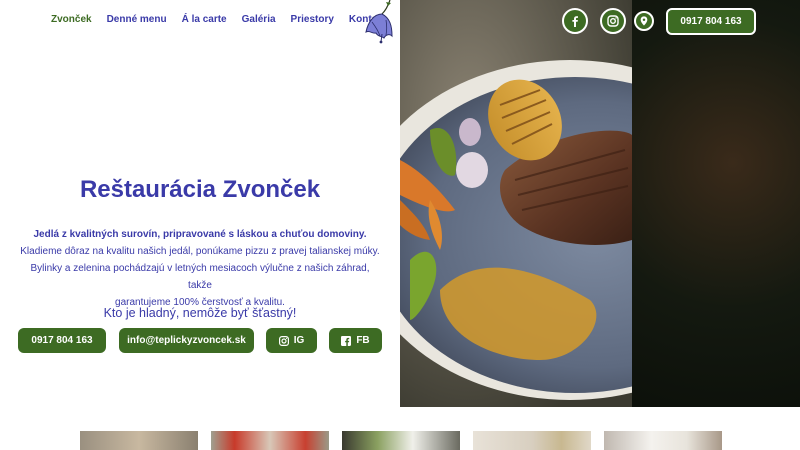 The width and height of the screenshot is (800, 450). I want to click on bellflower-logo, so click(379, 22).